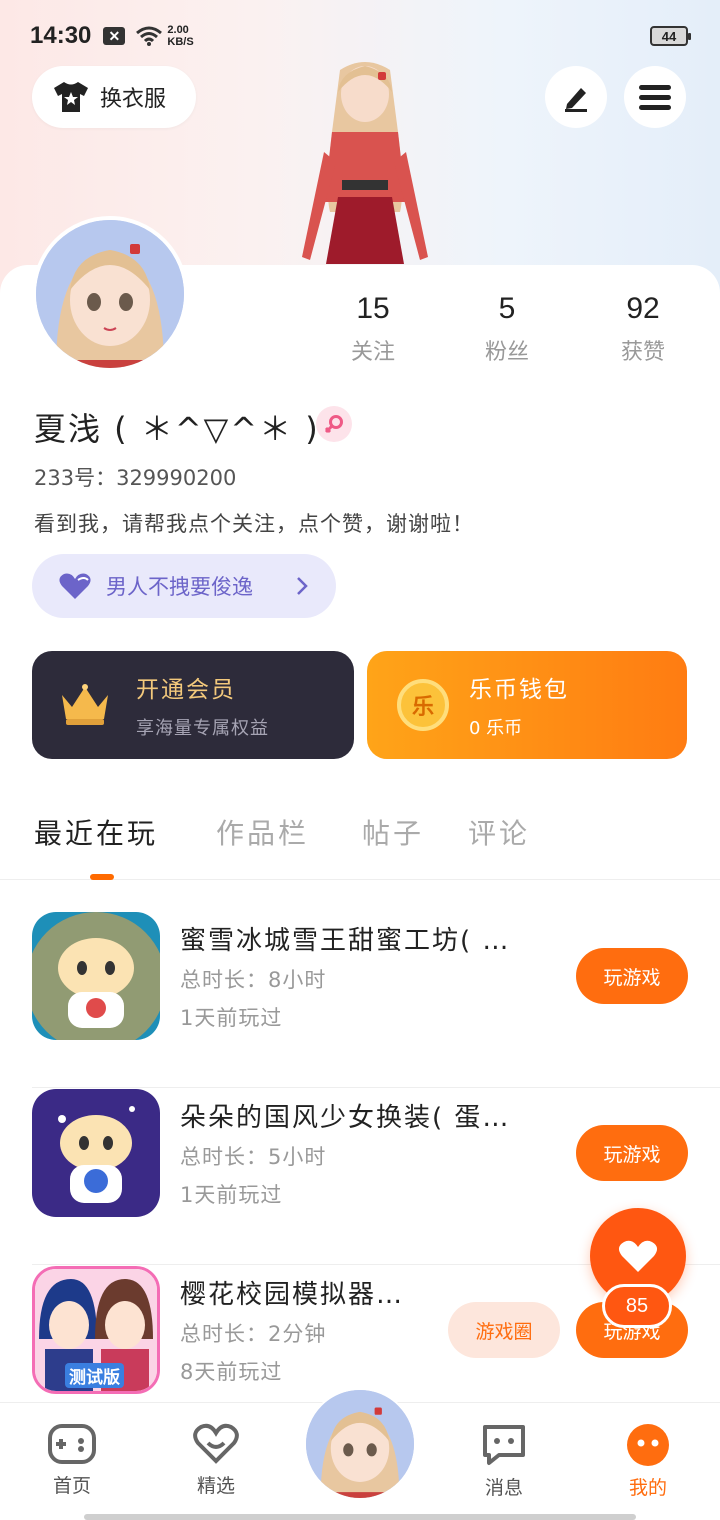  I want to click on change-outfit-label: 换衣服, so click(133, 99).